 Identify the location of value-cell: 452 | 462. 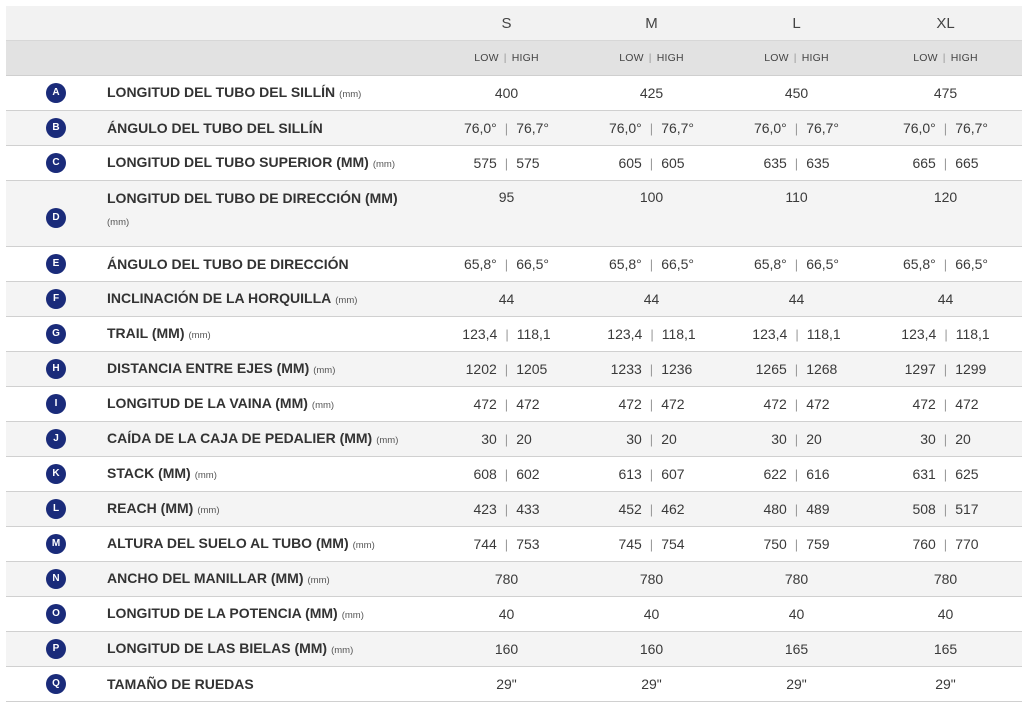
(651, 509).